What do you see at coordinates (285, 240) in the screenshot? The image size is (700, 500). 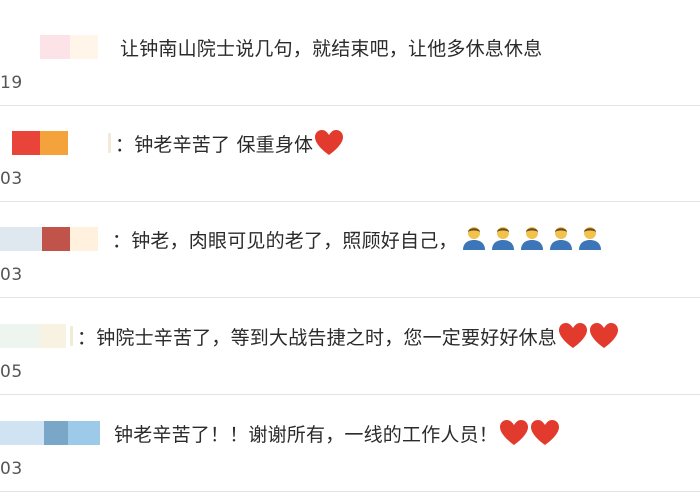 I see `comment-text: ：钟老，肉眼可见的老了，照顾好自己，` at bounding box center [285, 240].